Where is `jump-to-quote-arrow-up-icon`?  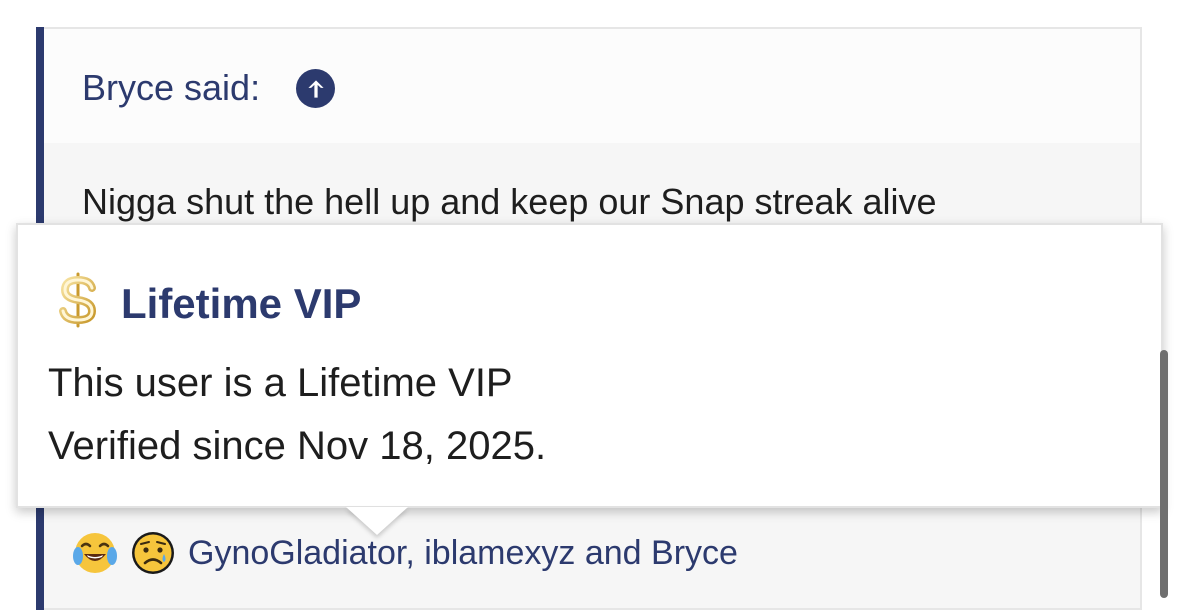
jump-to-quote-arrow-up-icon is located at coordinates (315, 88).